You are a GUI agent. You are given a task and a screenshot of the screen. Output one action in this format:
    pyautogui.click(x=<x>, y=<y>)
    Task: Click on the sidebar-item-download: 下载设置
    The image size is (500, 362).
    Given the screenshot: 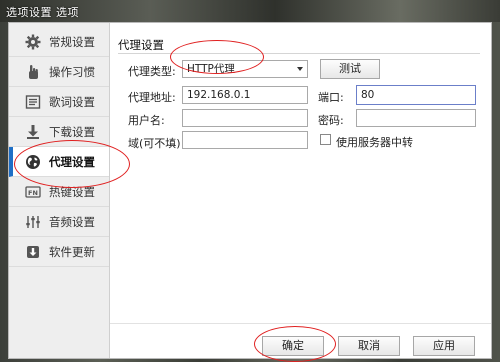 What is the action you would take?
    pyautogui.click(x=59, y=132)
    